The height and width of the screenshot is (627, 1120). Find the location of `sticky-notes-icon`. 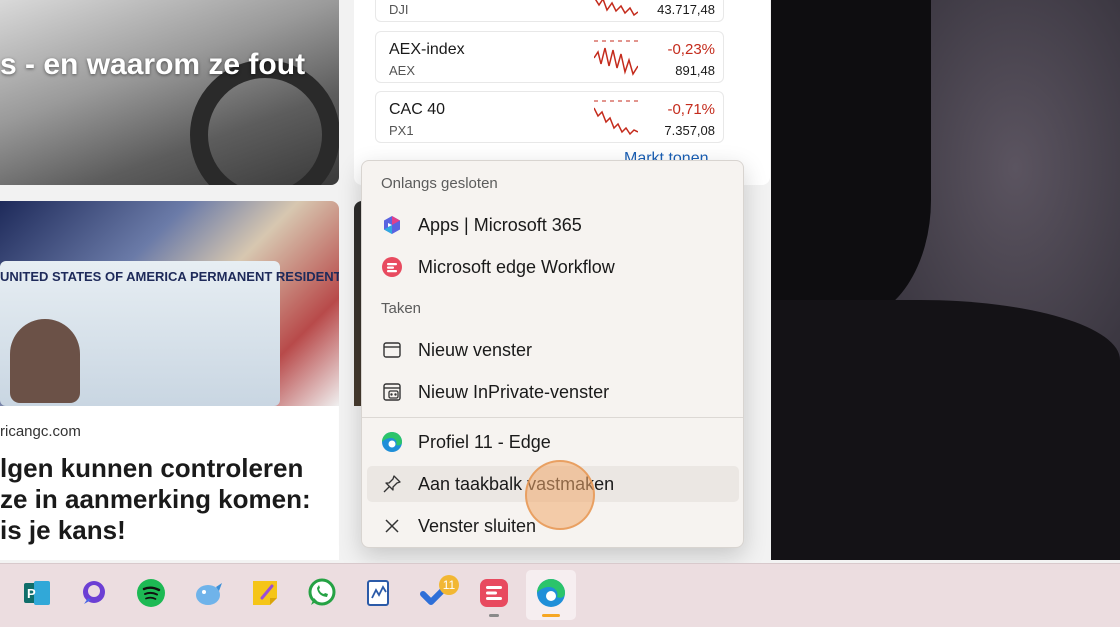

sticky-notes-icon is located at coordinates (265, 595).